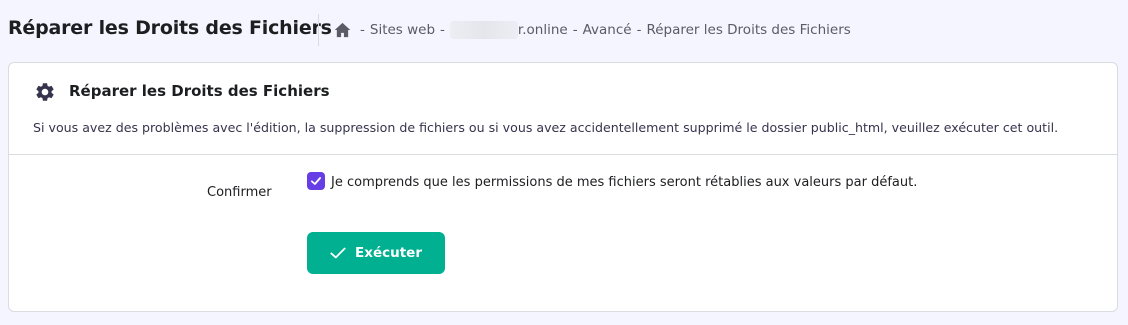 This screenshot has height=325, width=1128. Describe the element at coordinates (543, 30) in the screenshot. I see `breadcrumb-domain: r.online` at that location.